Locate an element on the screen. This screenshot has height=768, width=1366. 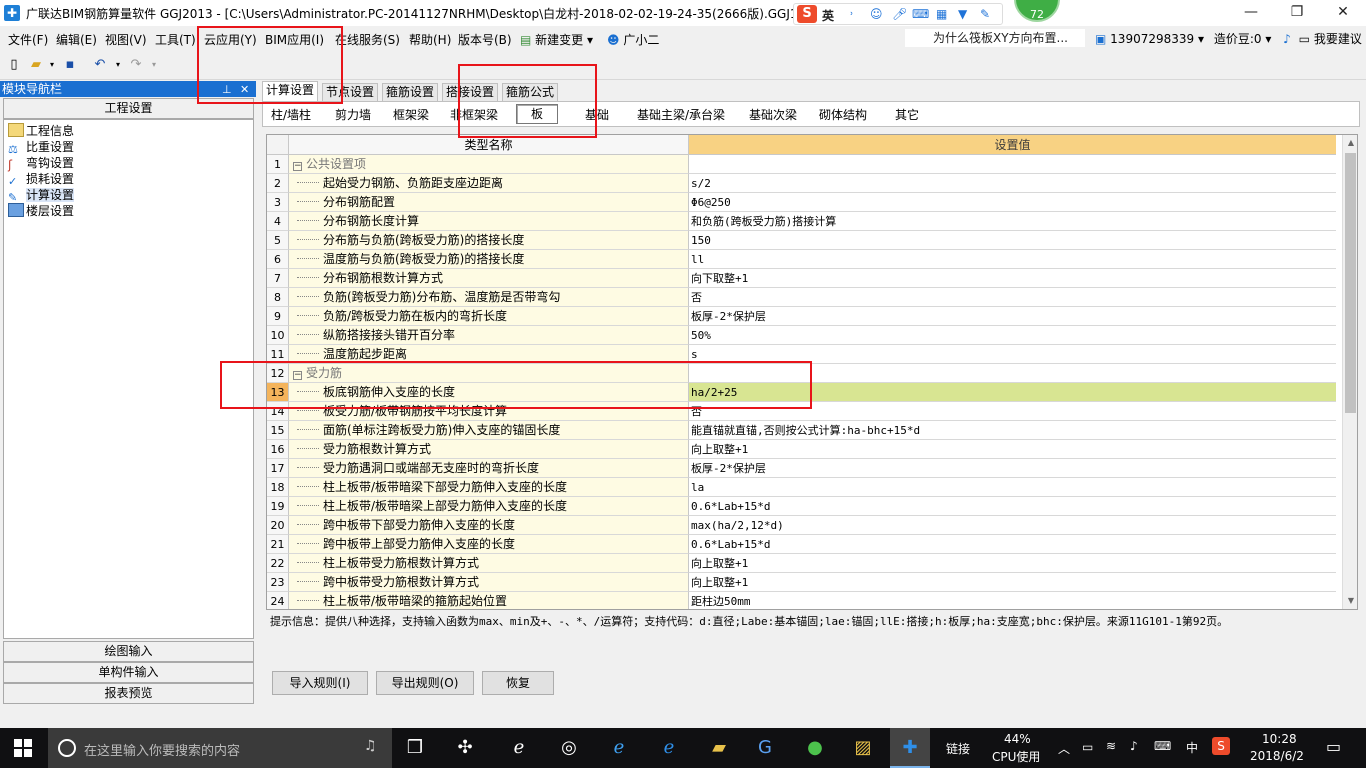
wrench-icon: ✎ is located at coordinates (985, 14).